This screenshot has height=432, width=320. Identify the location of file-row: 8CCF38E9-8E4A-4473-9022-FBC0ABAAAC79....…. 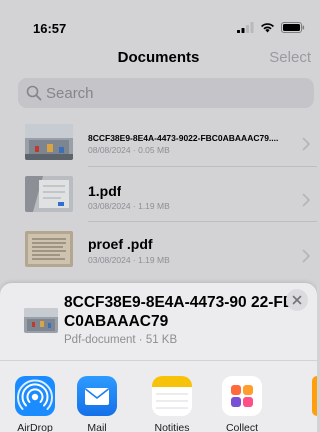
(158, 148).